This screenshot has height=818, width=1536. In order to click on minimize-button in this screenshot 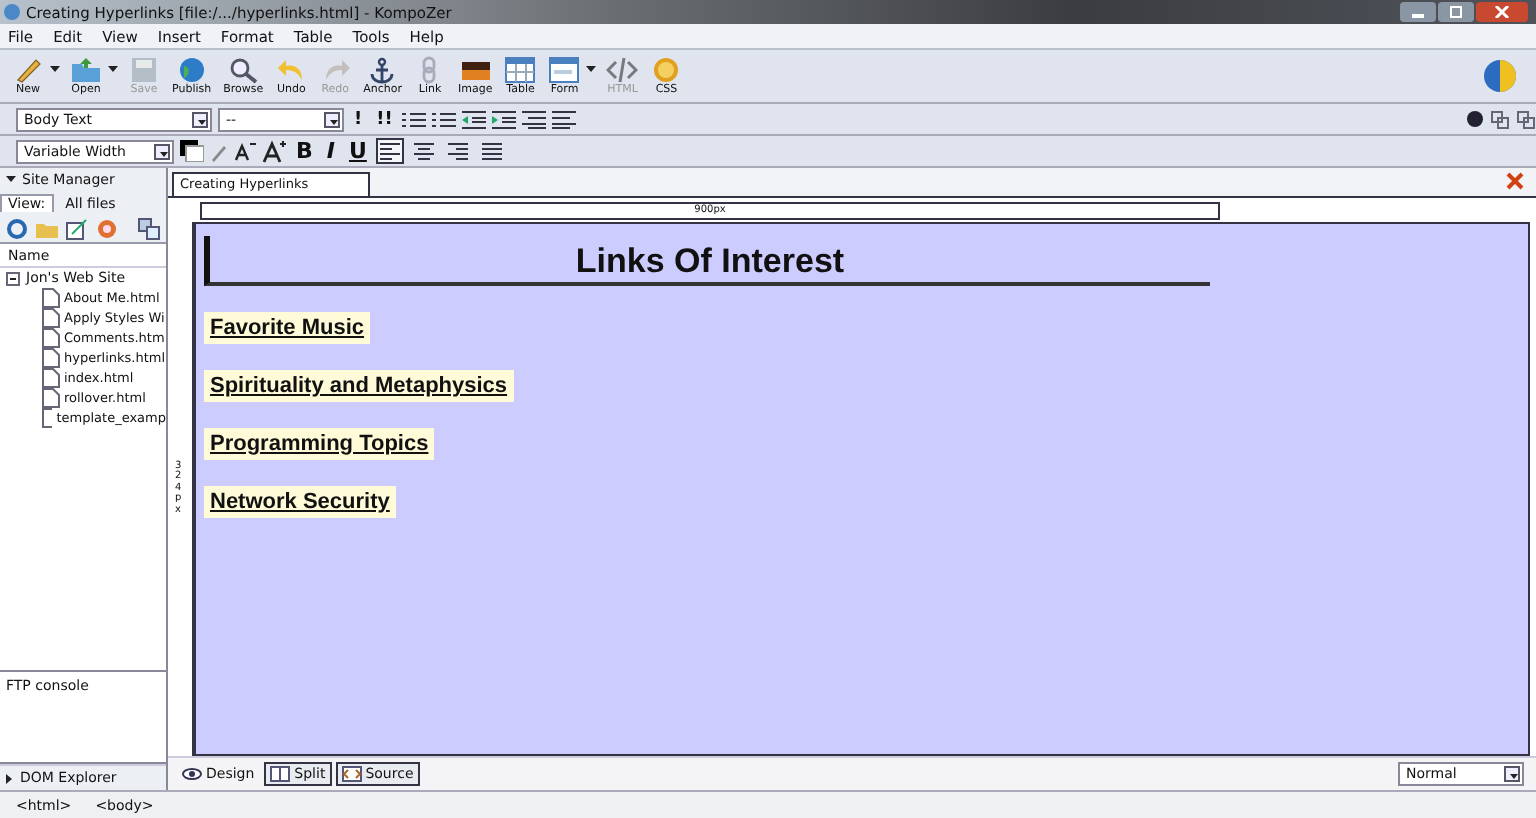, I will do `click(1418, 12)`.